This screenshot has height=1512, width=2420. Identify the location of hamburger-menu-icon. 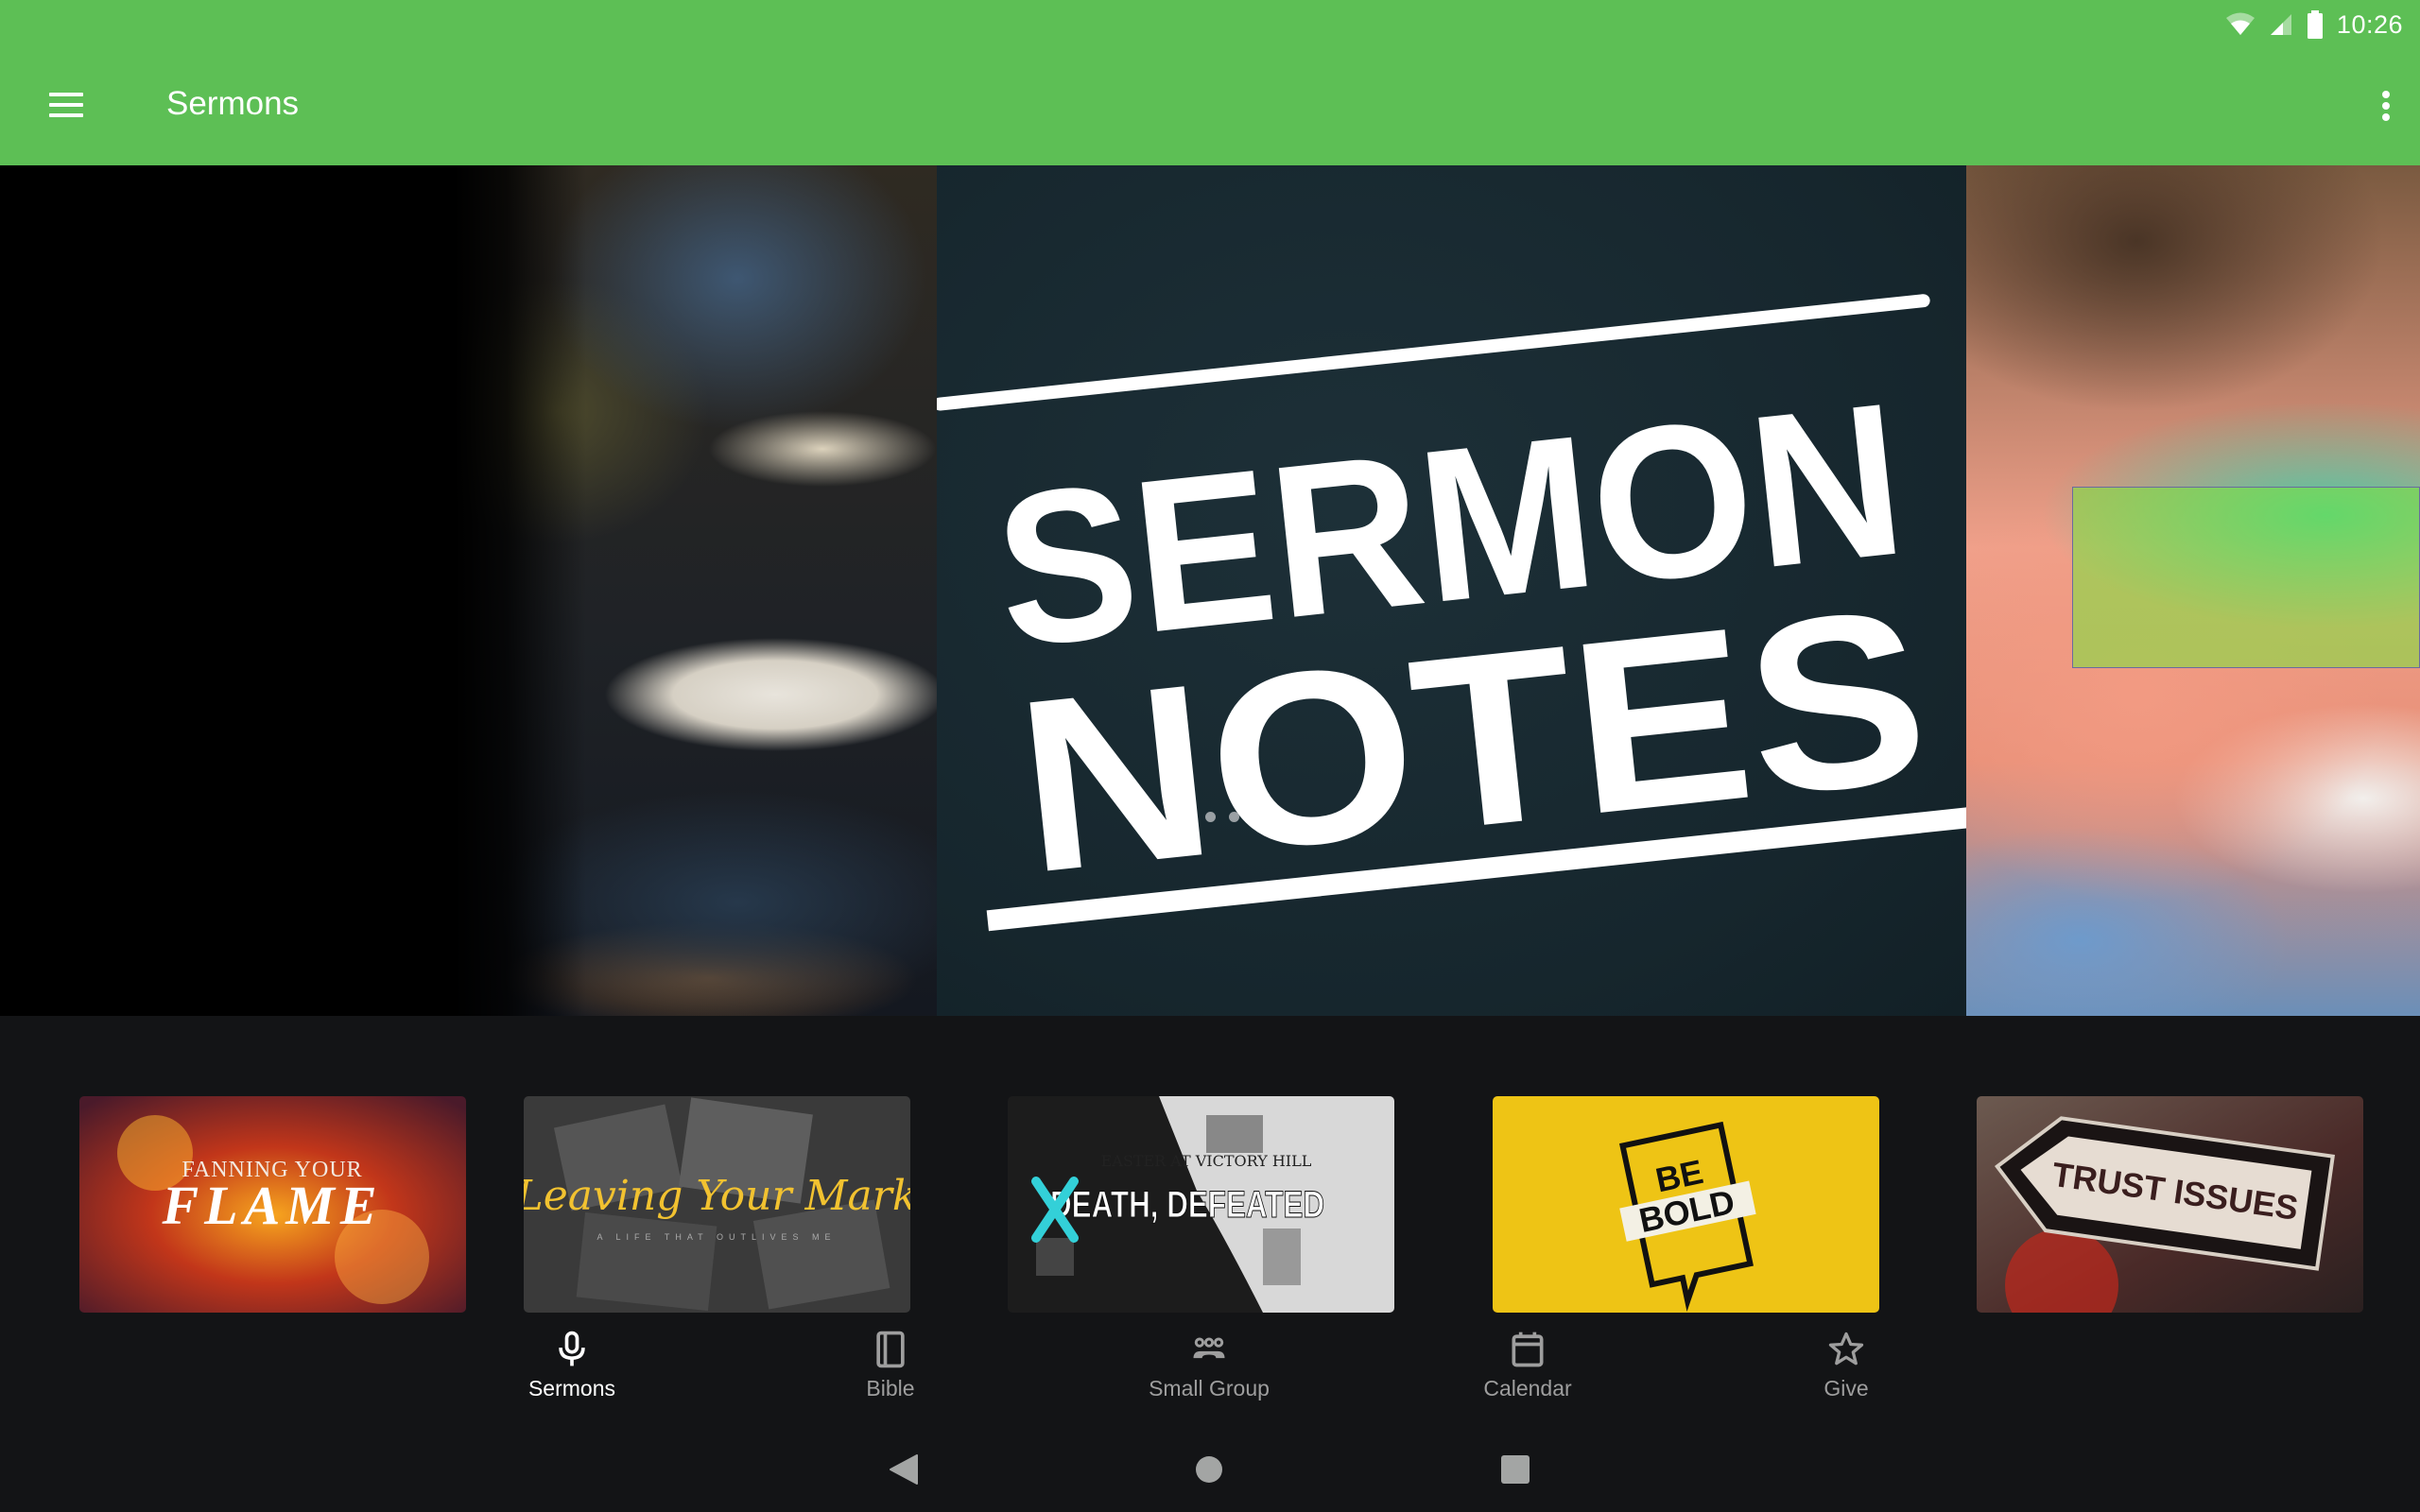
(68, 106).